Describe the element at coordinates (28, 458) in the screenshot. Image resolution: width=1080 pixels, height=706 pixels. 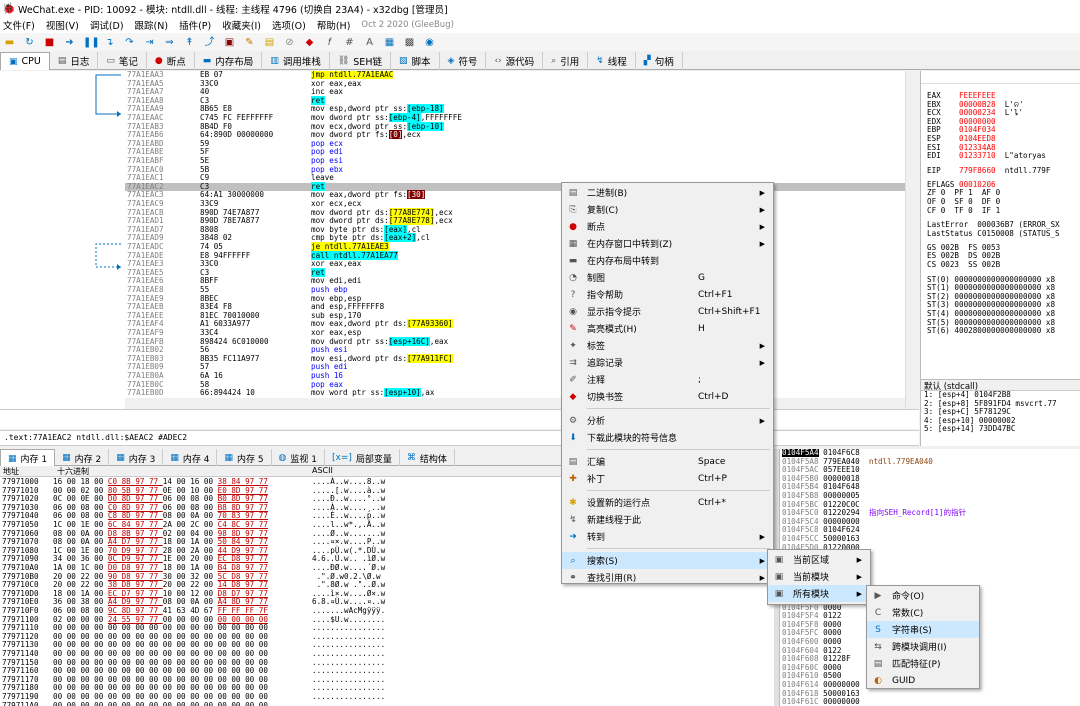
I see `dump-tab-0: ▦ 内存 1` at that location.